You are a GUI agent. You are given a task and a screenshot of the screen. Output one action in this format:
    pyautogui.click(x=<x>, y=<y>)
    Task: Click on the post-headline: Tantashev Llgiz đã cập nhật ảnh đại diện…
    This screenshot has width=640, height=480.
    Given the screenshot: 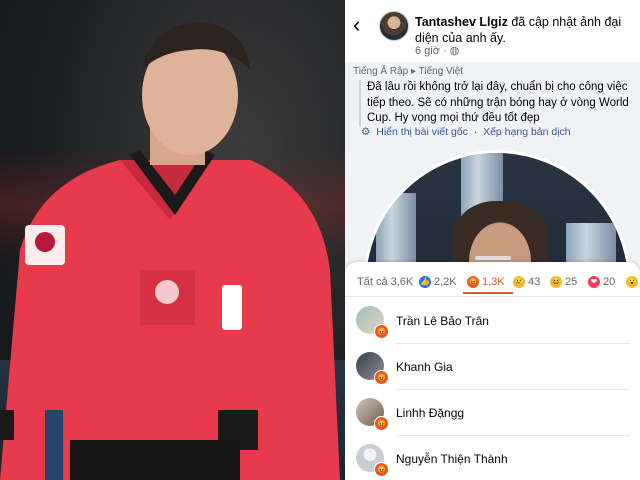 What is the action you would take?
    pyautogui.click(x=524, y=30)
    